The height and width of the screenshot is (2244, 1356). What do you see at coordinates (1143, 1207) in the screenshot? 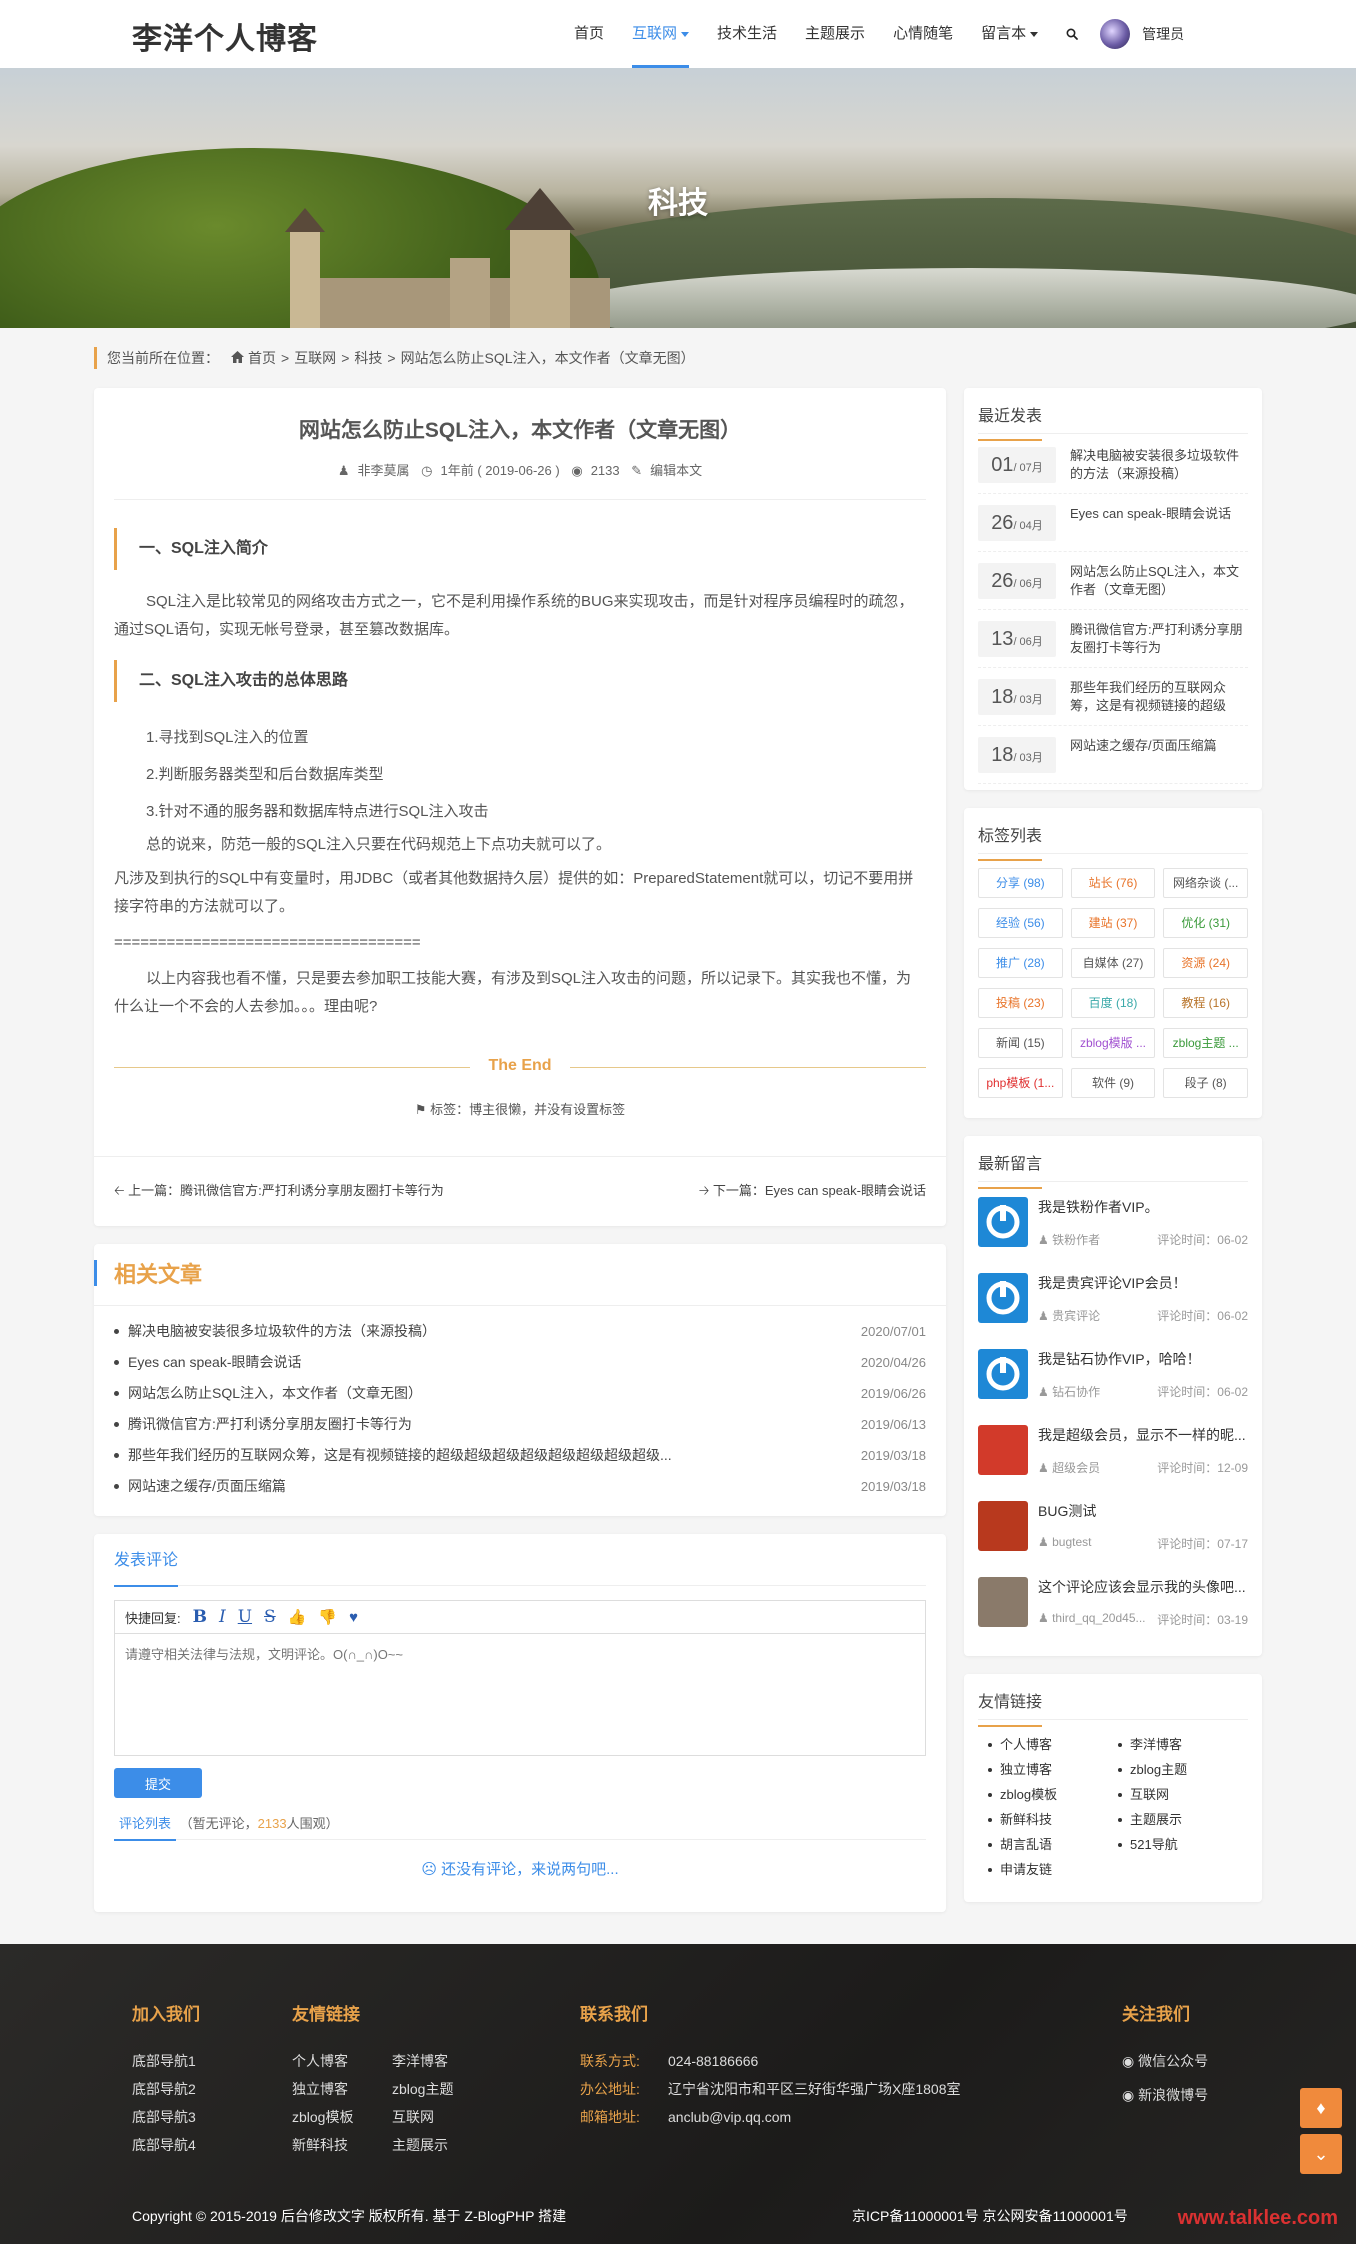
I see `comment-text: 我是铁粉作者VIP。` at bounding box center [1143, 1207].